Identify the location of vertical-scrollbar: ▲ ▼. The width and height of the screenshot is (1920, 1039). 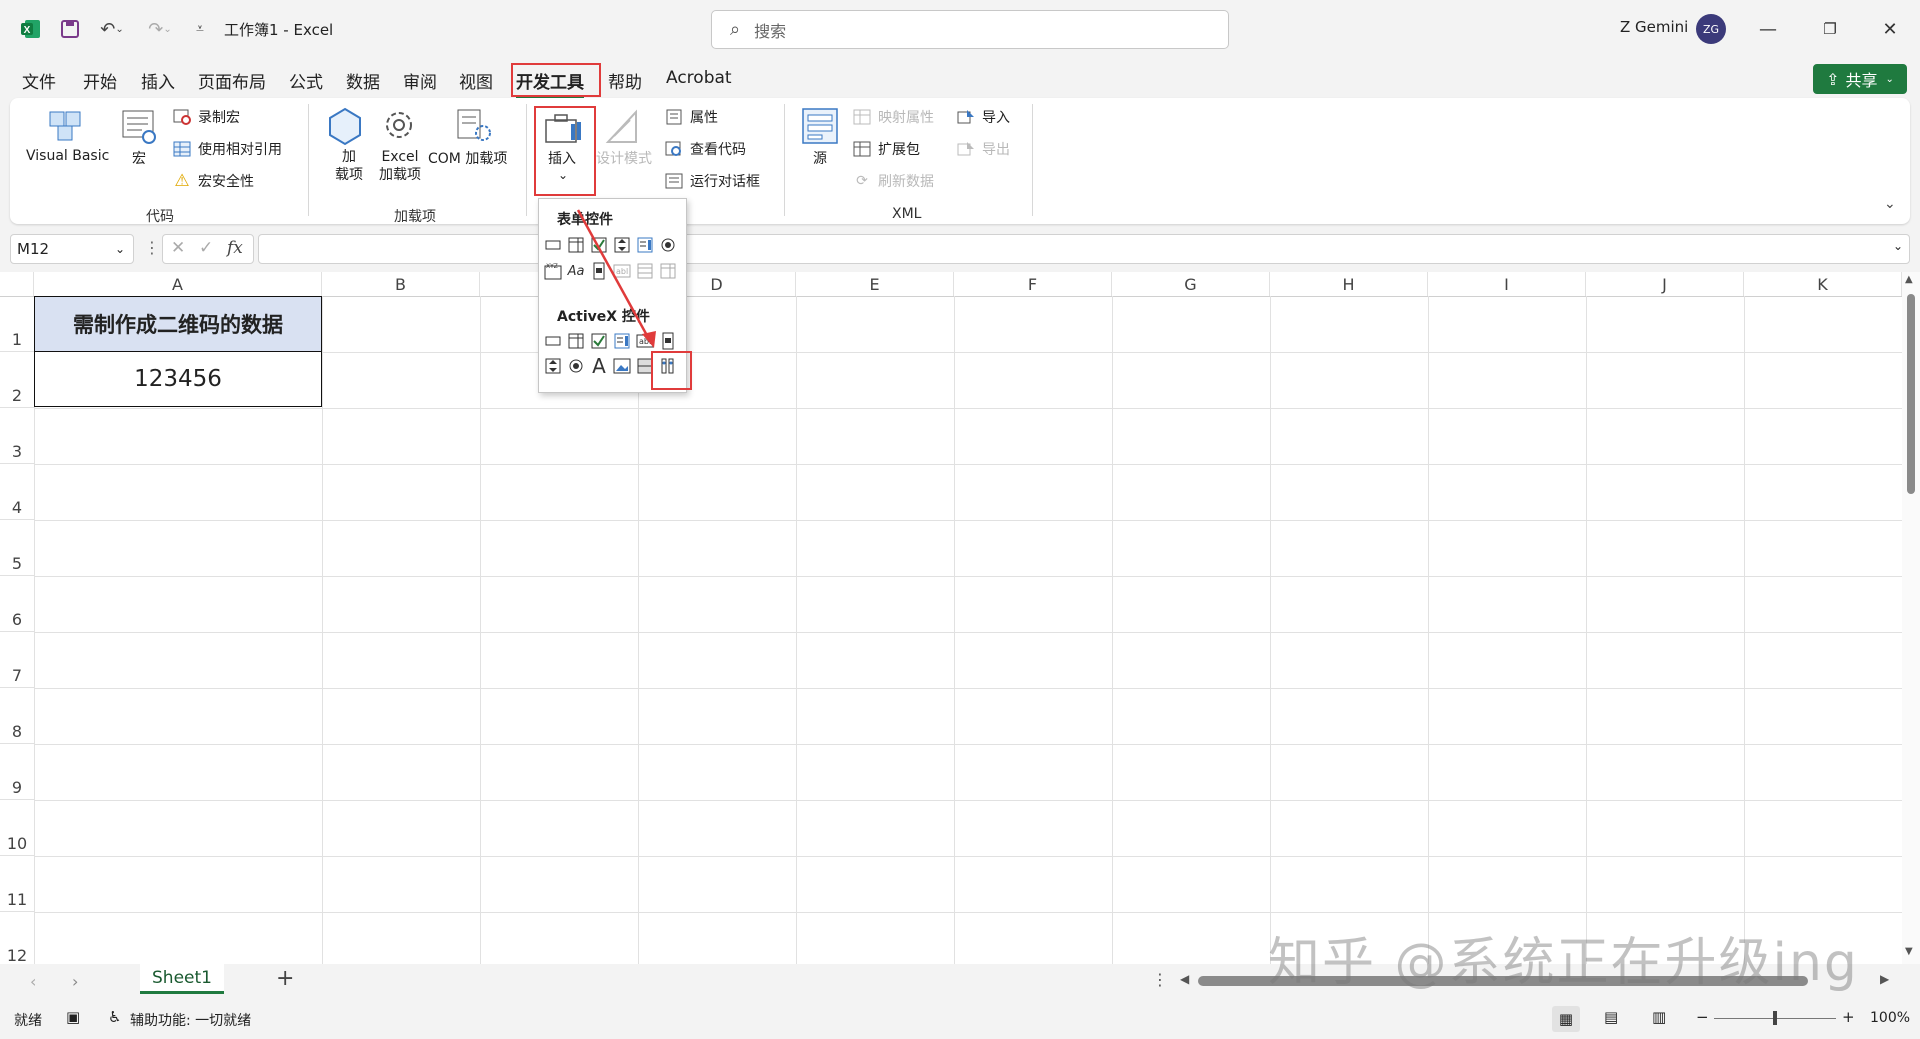
(1911, 618).